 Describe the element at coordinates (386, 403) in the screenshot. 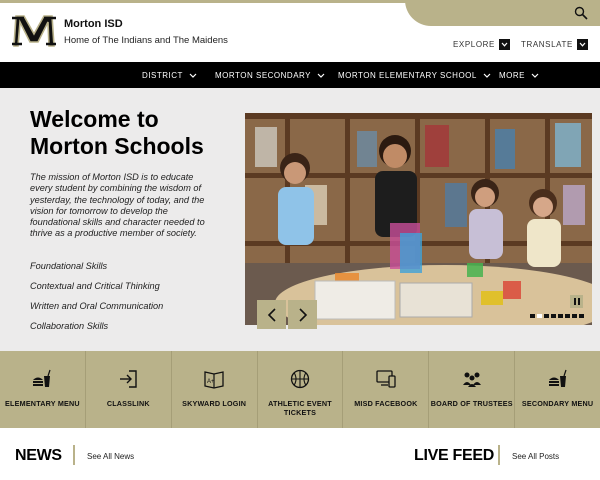

I see `quicklink-label: MISD FACEBOOK` at that location.